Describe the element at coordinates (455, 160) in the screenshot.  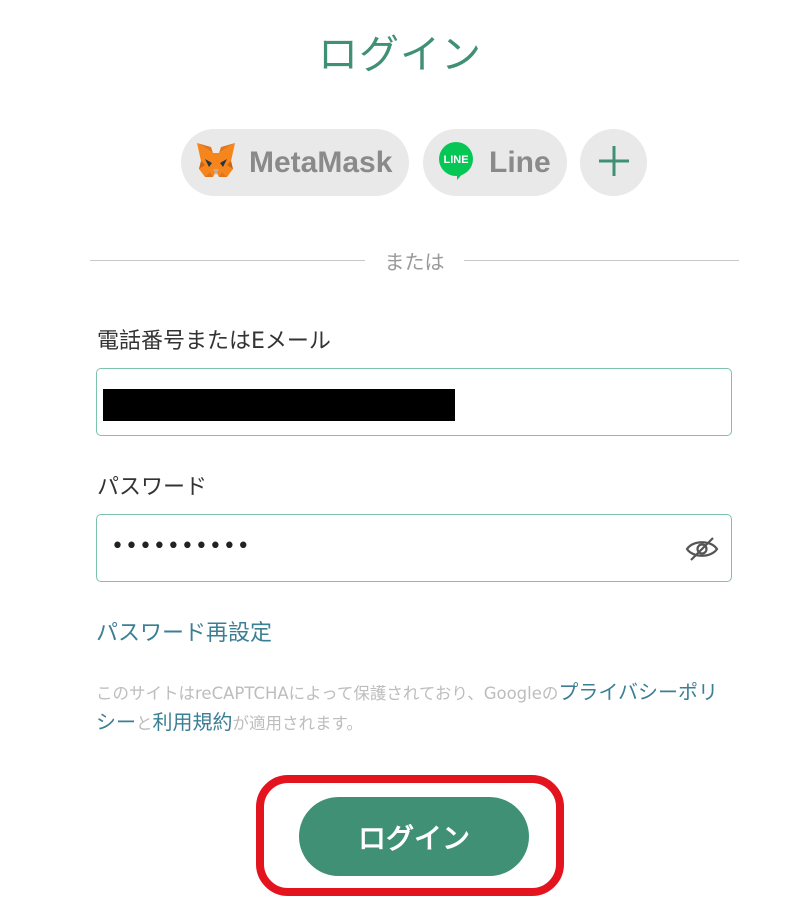
I see `line-icon-text: LINE` at that location.